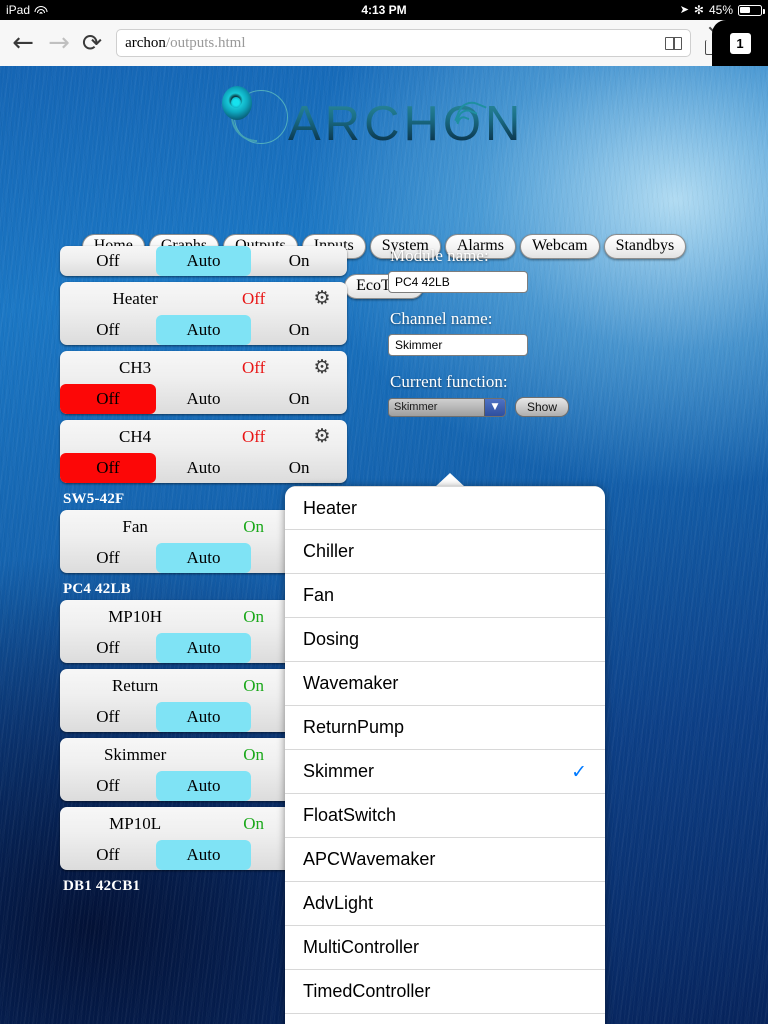 Image resolution: width=768 pixels, height=1024 pixels. I want to click on forward-arrow-icon: →, so click(59, 43).